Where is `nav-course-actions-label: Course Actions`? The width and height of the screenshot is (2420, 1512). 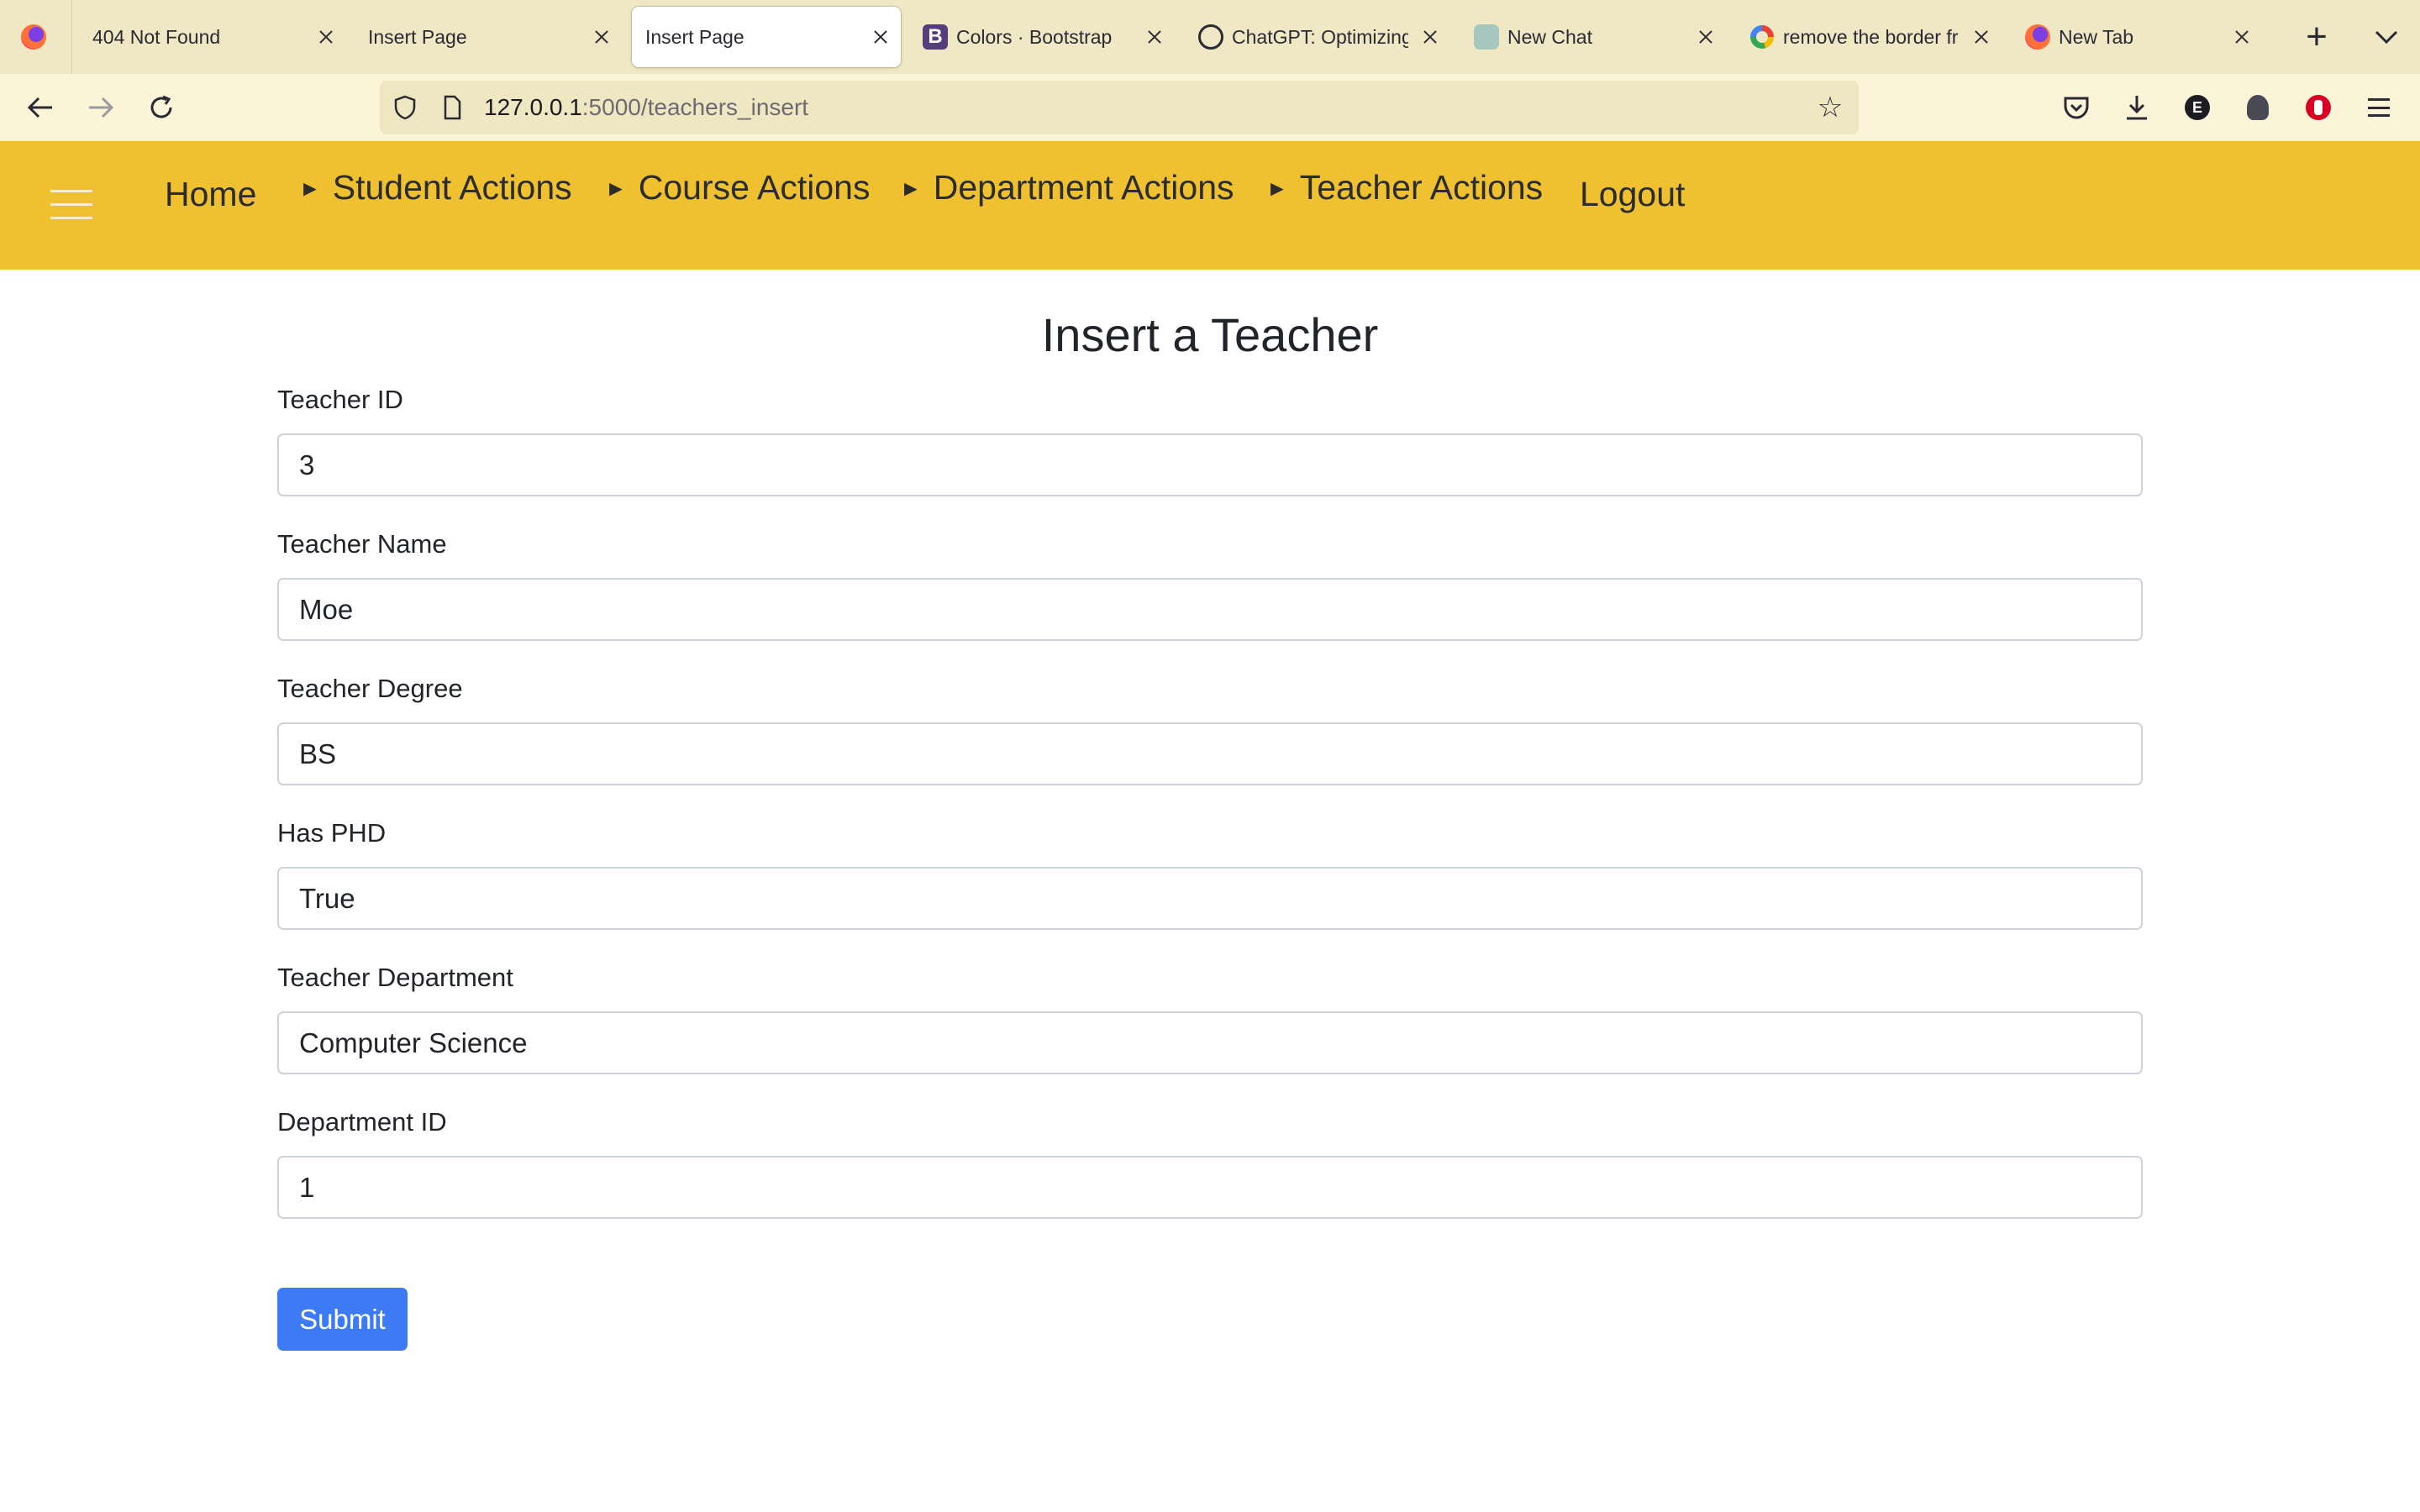
nav-course-actions-label: Course Actions is located at coordinates (754, 187).